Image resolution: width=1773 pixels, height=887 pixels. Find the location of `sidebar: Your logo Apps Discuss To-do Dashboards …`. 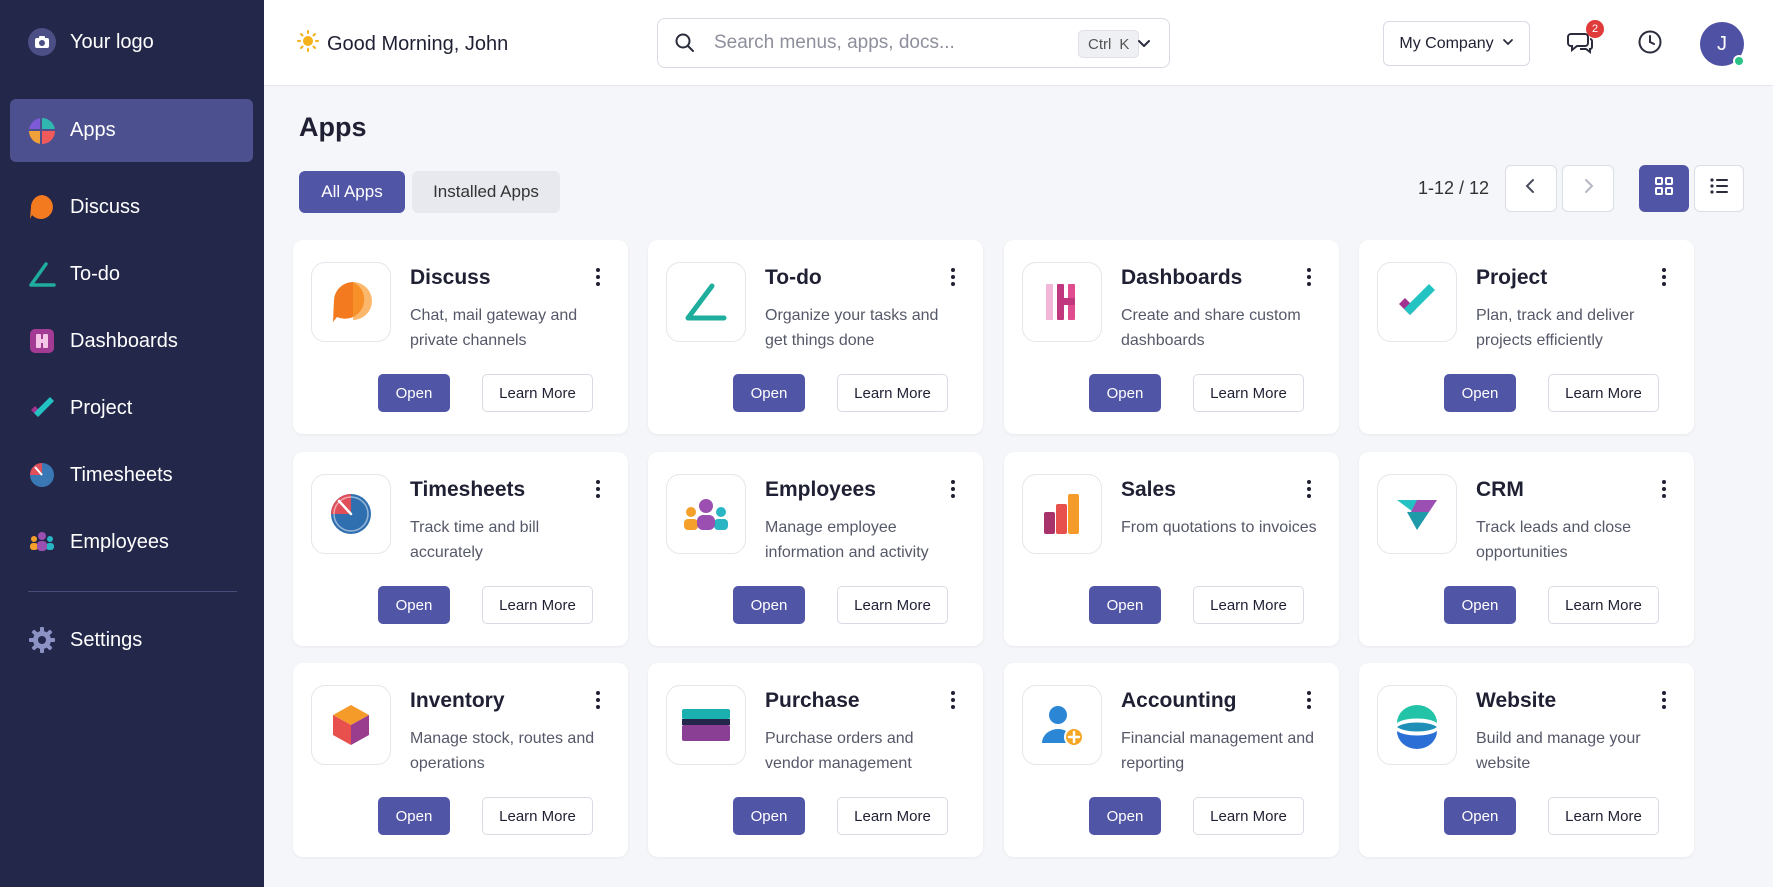

sidebar: Your logo Apps Discuss To-do Dashboards … is located at coordinates (132, 443).